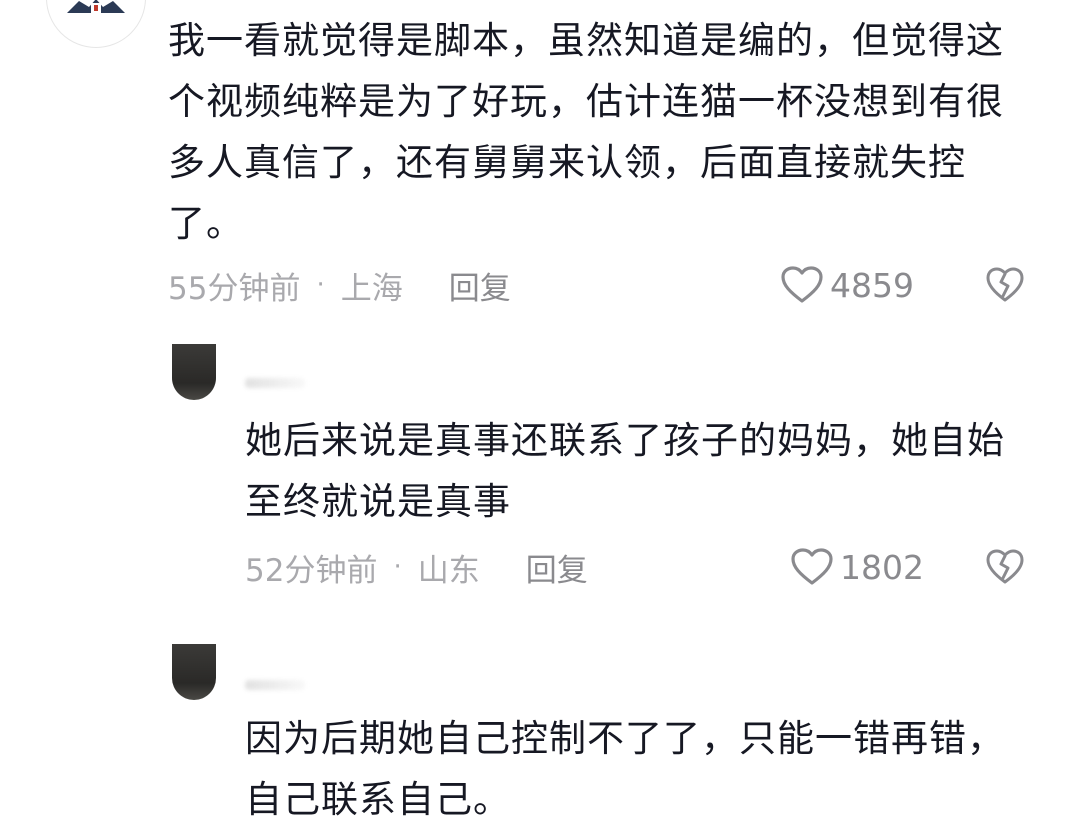 This screenshot has height=830, width=1080. I want to click on avatar-logo-icon, so click(96, 6).